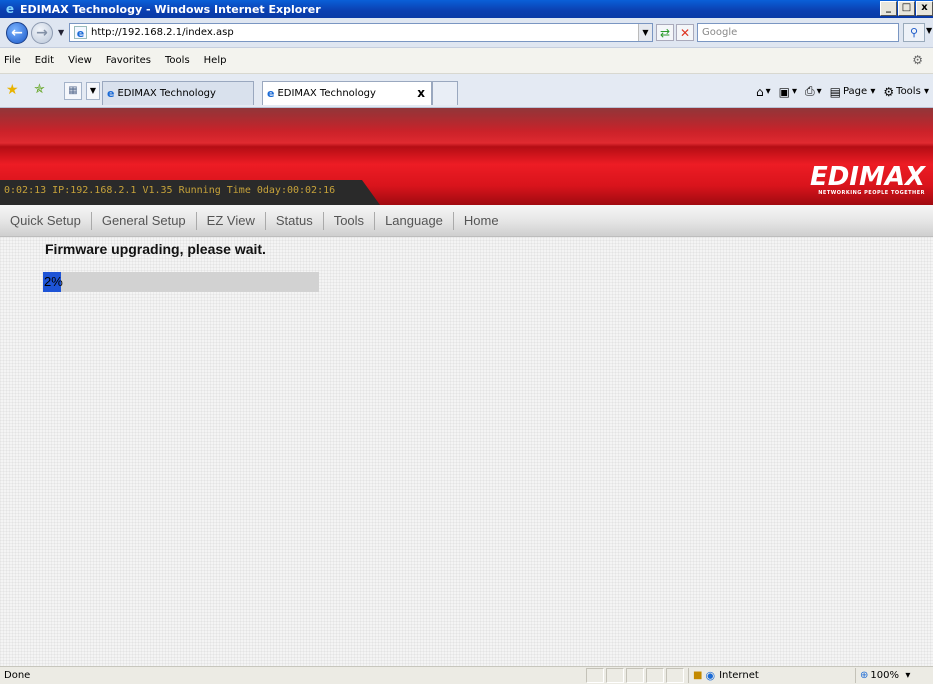 Image resolution: width=933 pixels, height=684 pixels. What do you see at coordinates (61, 32) in the screenshot?
I see `recent-pages-dropdown: ▼` at bounding box center [61, 32].